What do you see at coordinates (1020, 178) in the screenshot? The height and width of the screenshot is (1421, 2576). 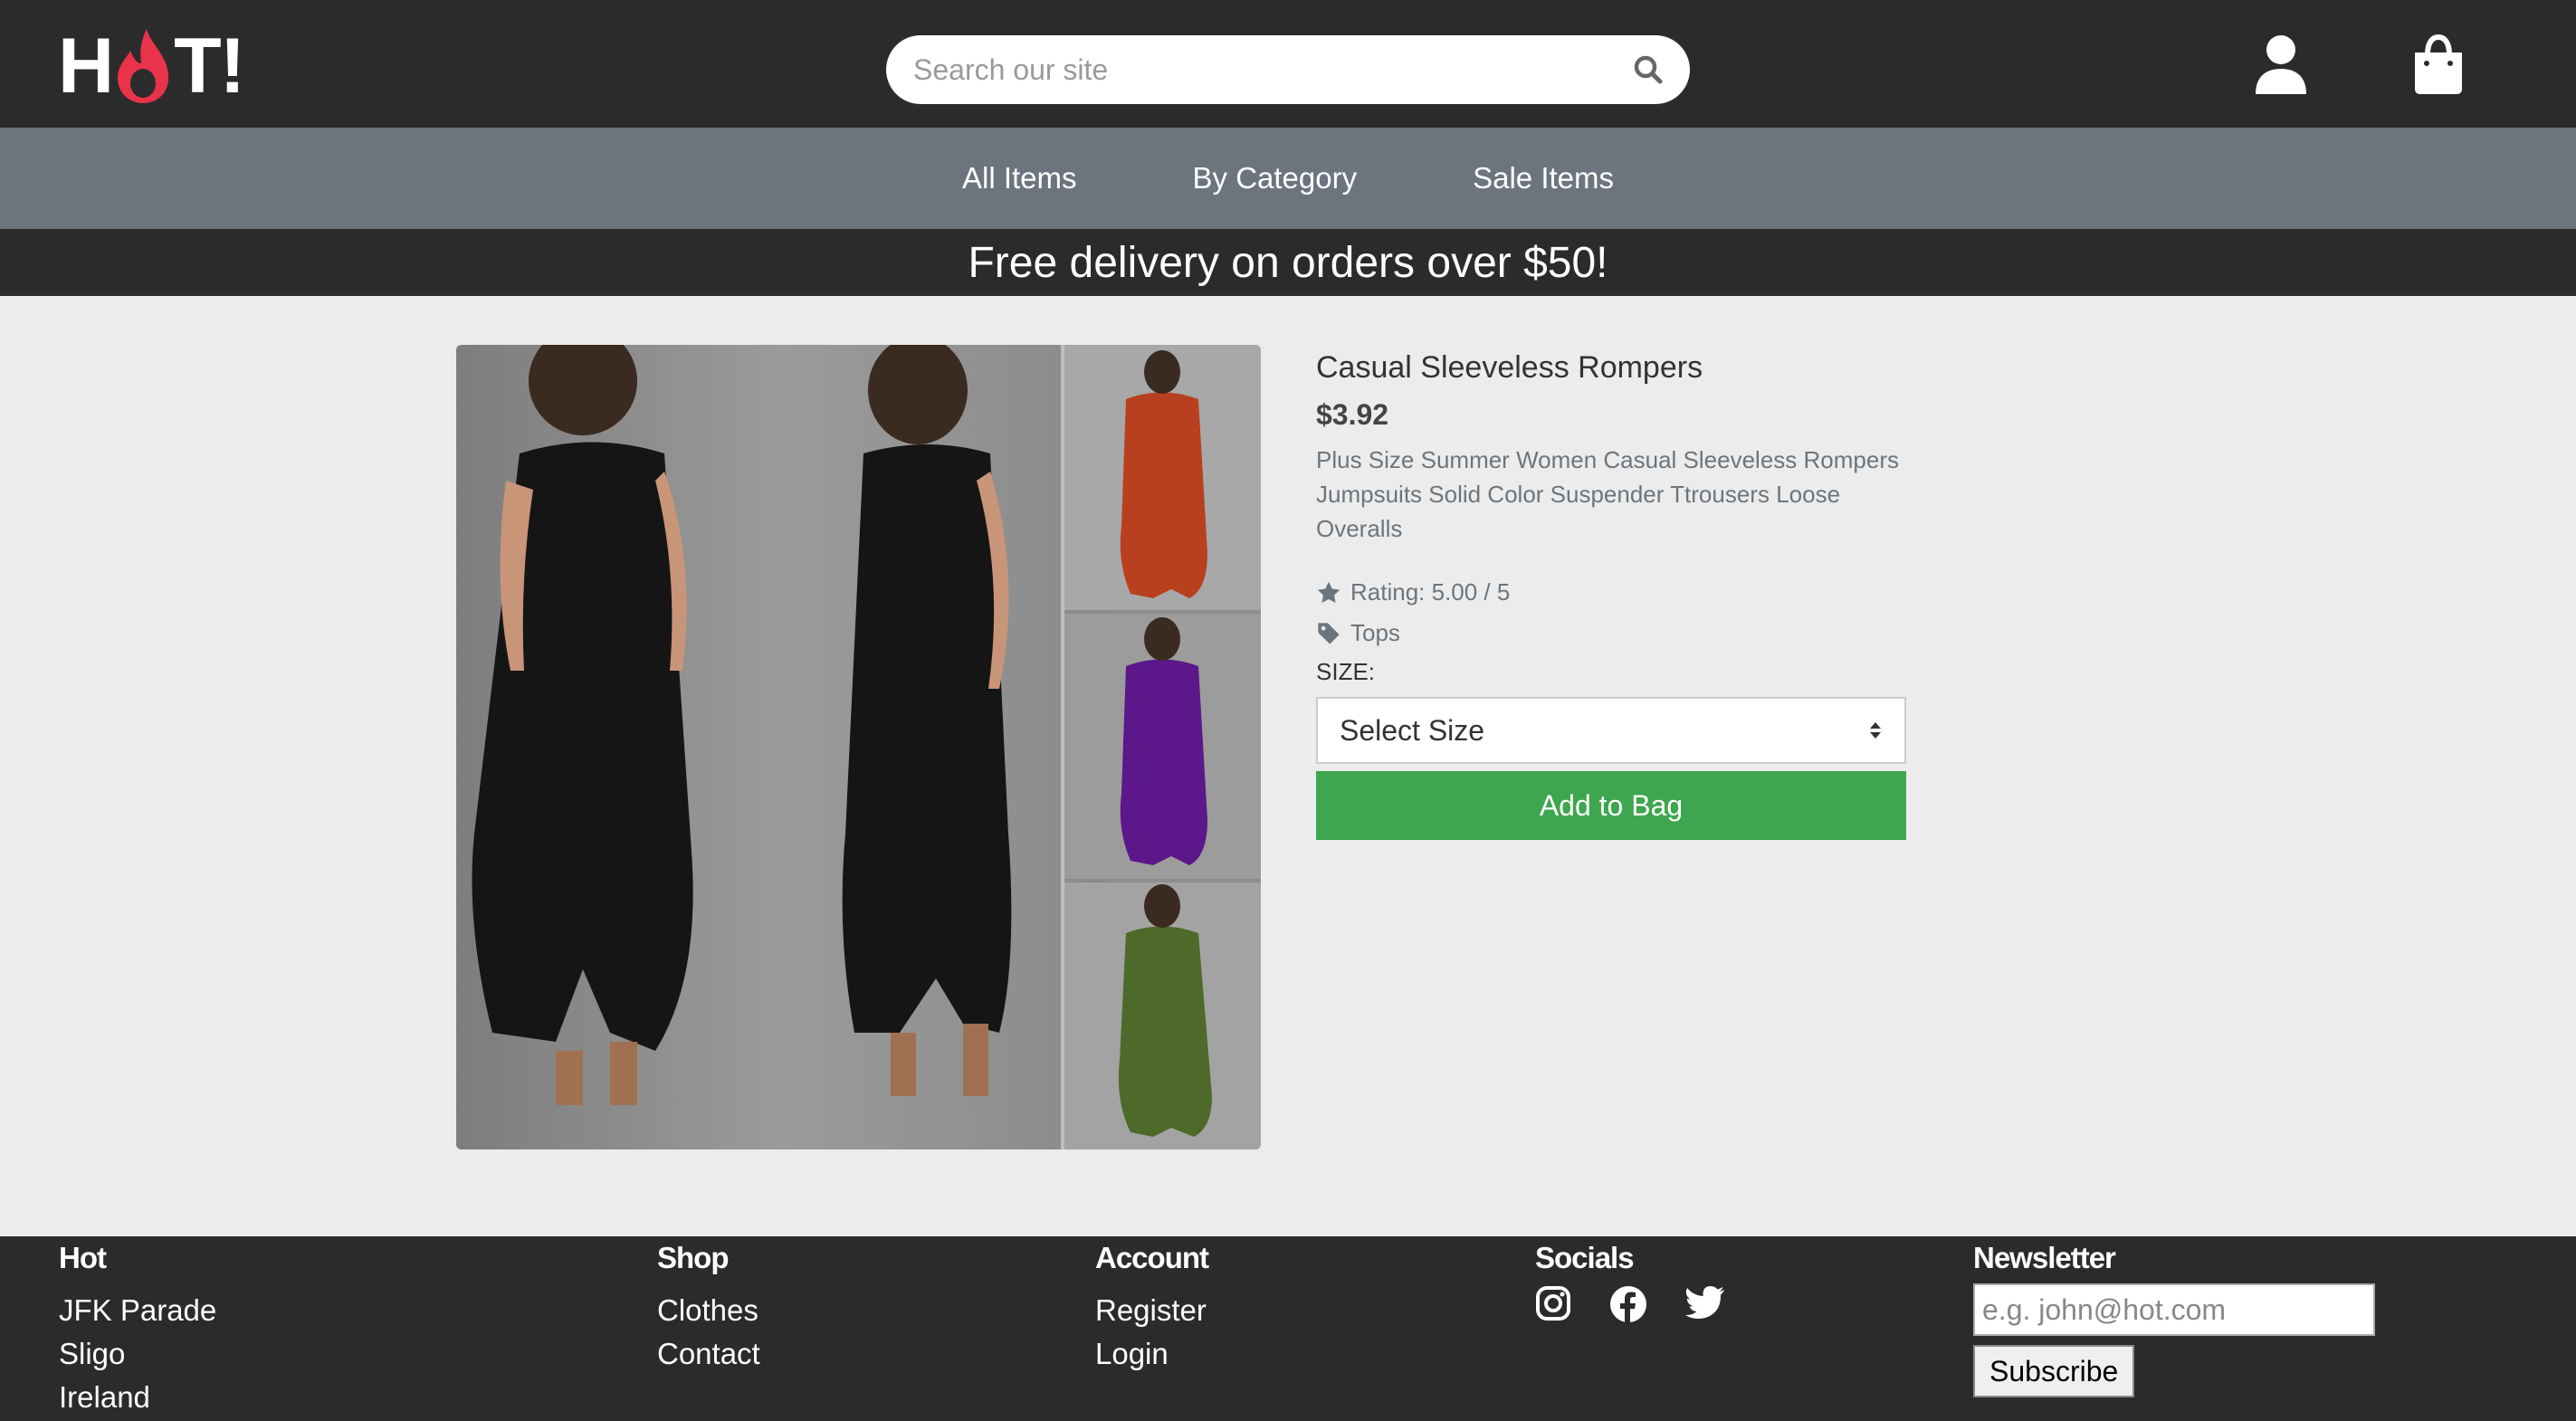 I see `nav-all-items: All Items` at bounding box center [1020, 178].